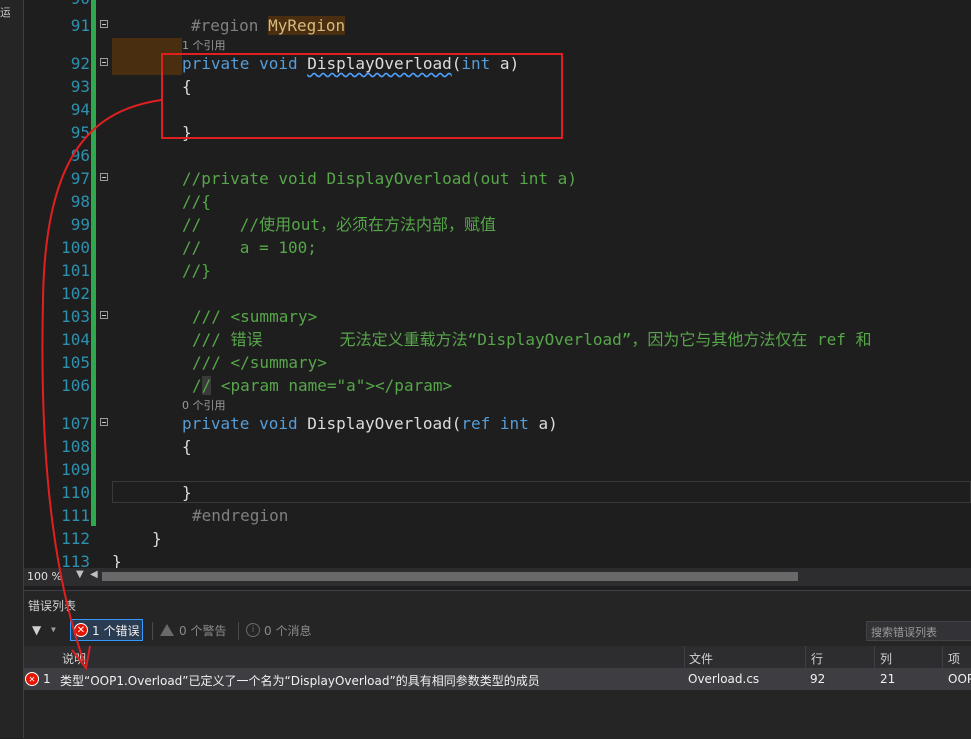 The image size is (971, 739). I want to click on horizontal-scrollbar, so click(450, 576).